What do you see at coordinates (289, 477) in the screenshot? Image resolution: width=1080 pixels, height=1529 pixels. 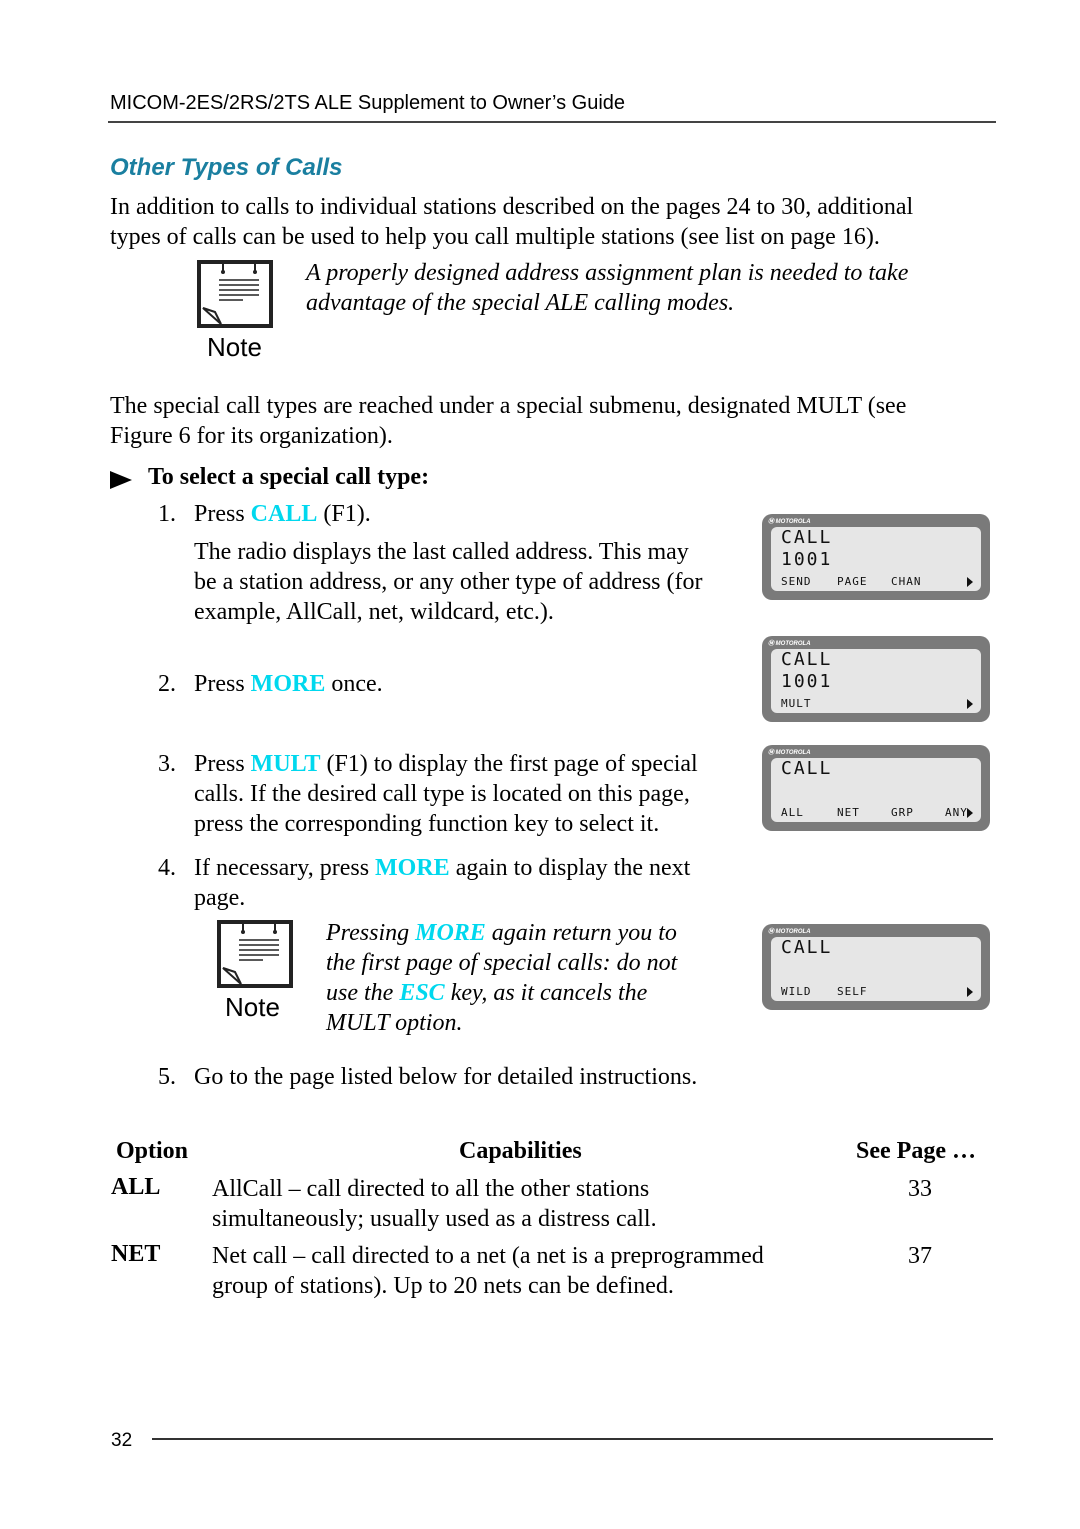 I see `procedure-title: To select a special call type:` at bounding box center [289, 477].